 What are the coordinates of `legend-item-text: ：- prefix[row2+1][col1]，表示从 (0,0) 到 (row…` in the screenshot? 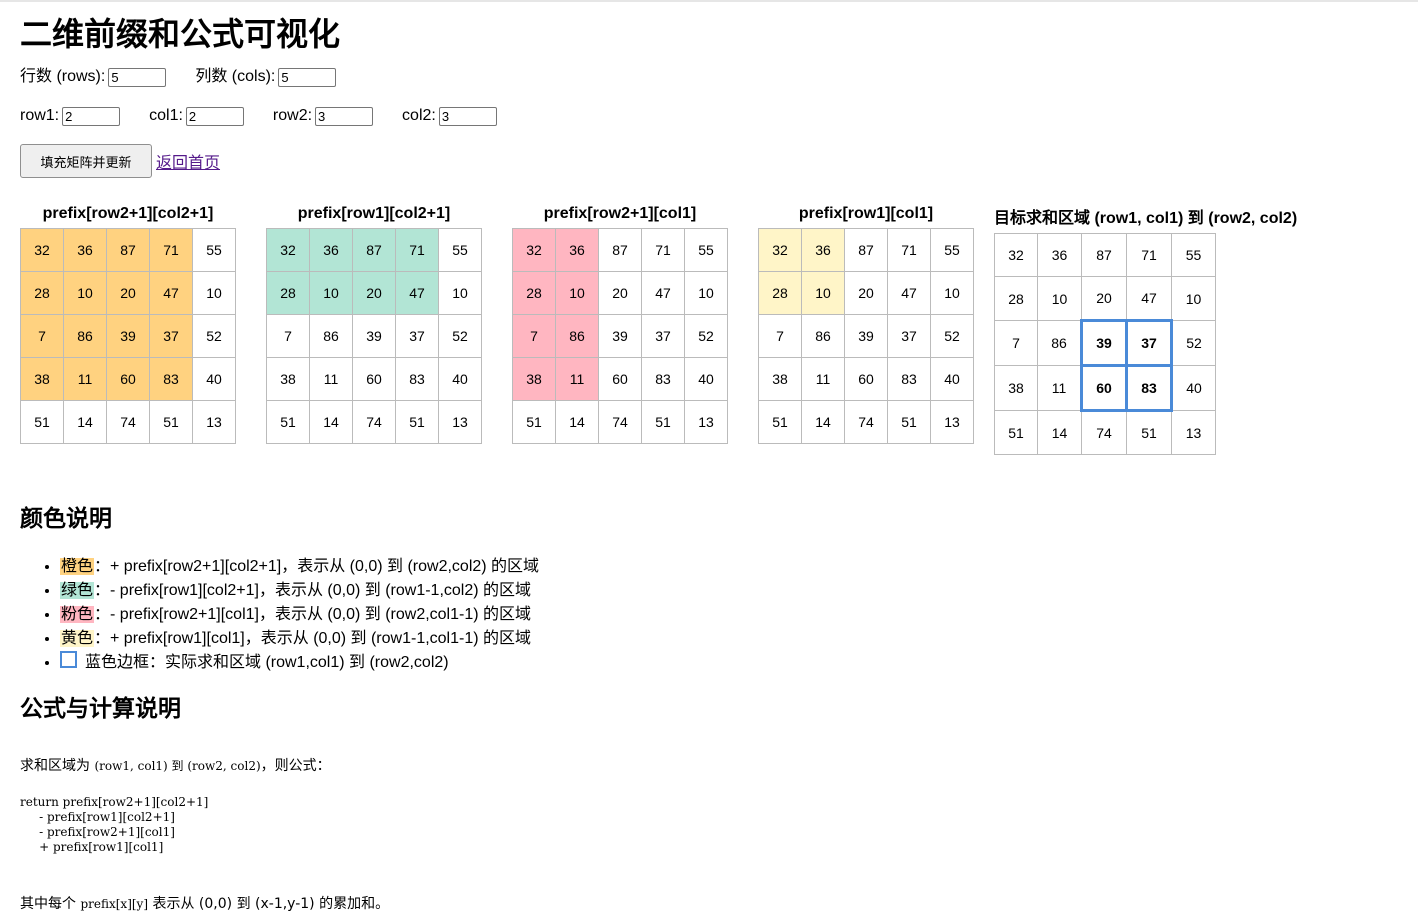 It's located at (313, 614).